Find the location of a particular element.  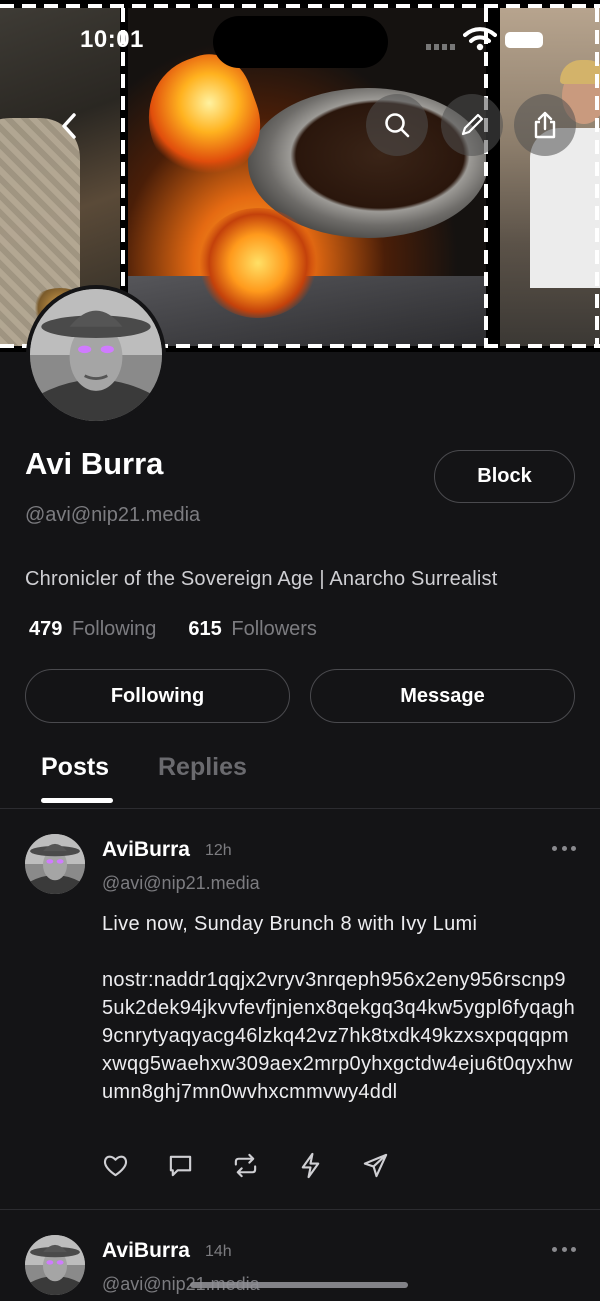

post-text-line: Live now, Sunday Brunch 8 with Ivy Lumi is located at coordinates (290, 924).